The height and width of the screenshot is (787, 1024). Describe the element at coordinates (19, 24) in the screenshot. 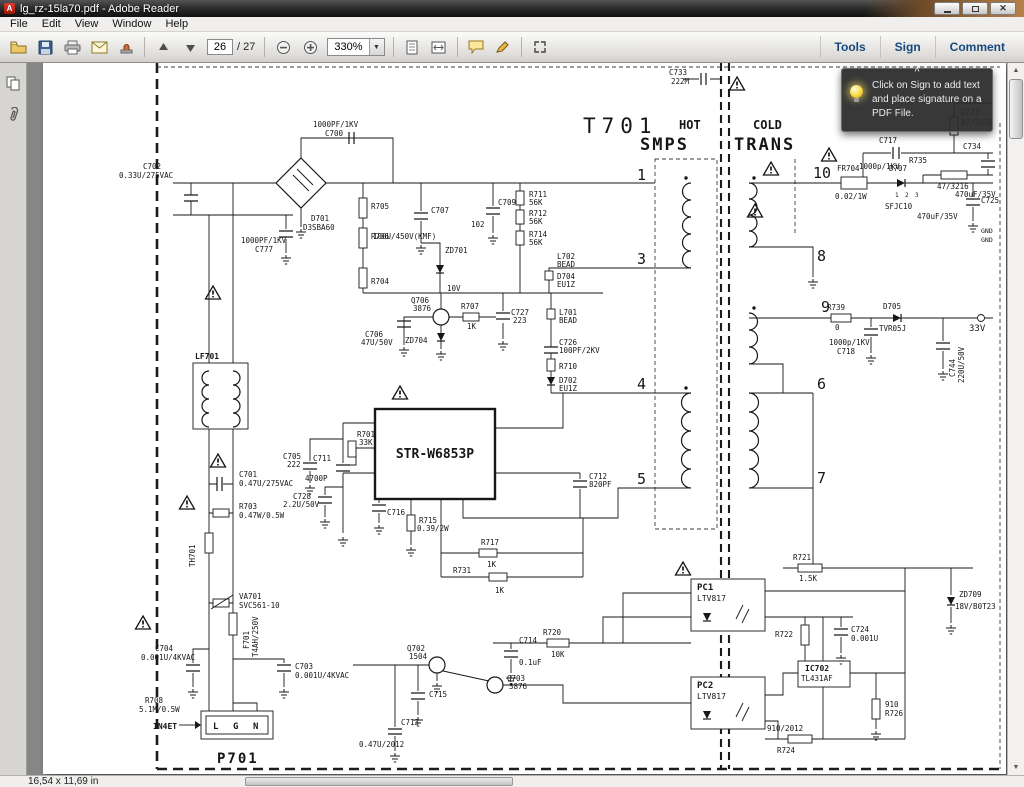

I see `menu-file: File` at that location.